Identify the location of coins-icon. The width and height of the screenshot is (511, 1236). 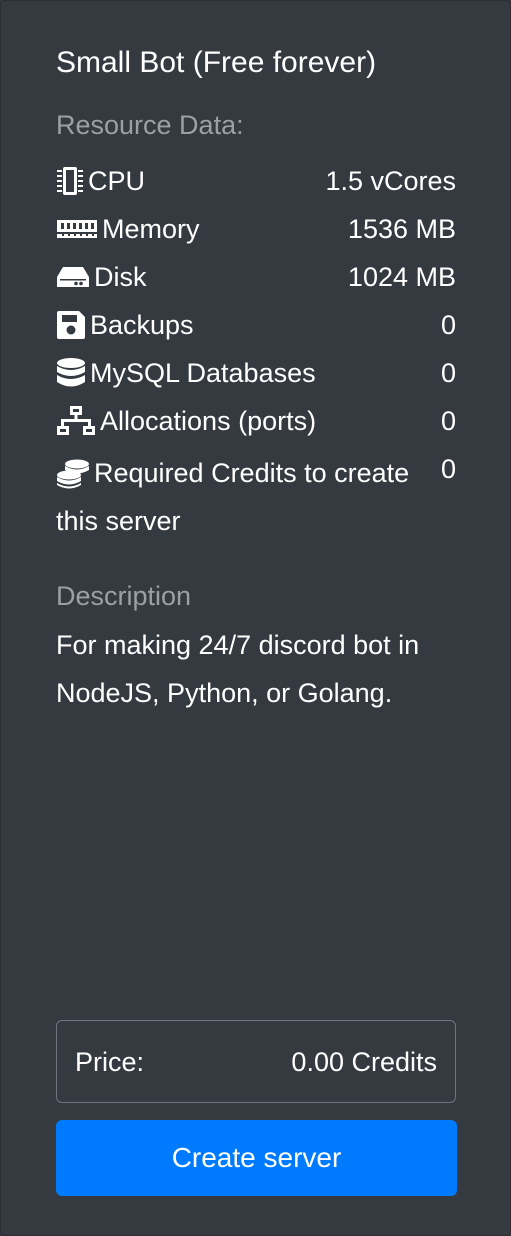
(73, 474).